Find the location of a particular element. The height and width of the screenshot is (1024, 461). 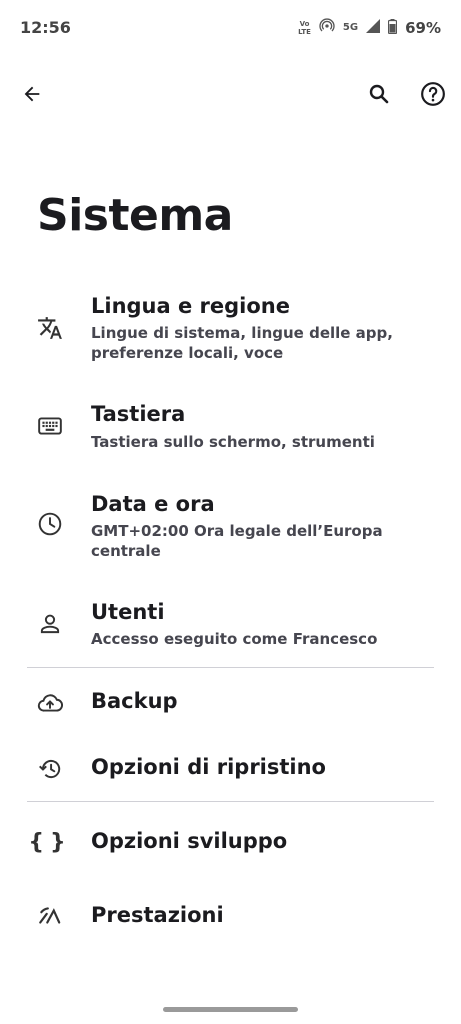

clock-icon is located at coordinates (50, 524).